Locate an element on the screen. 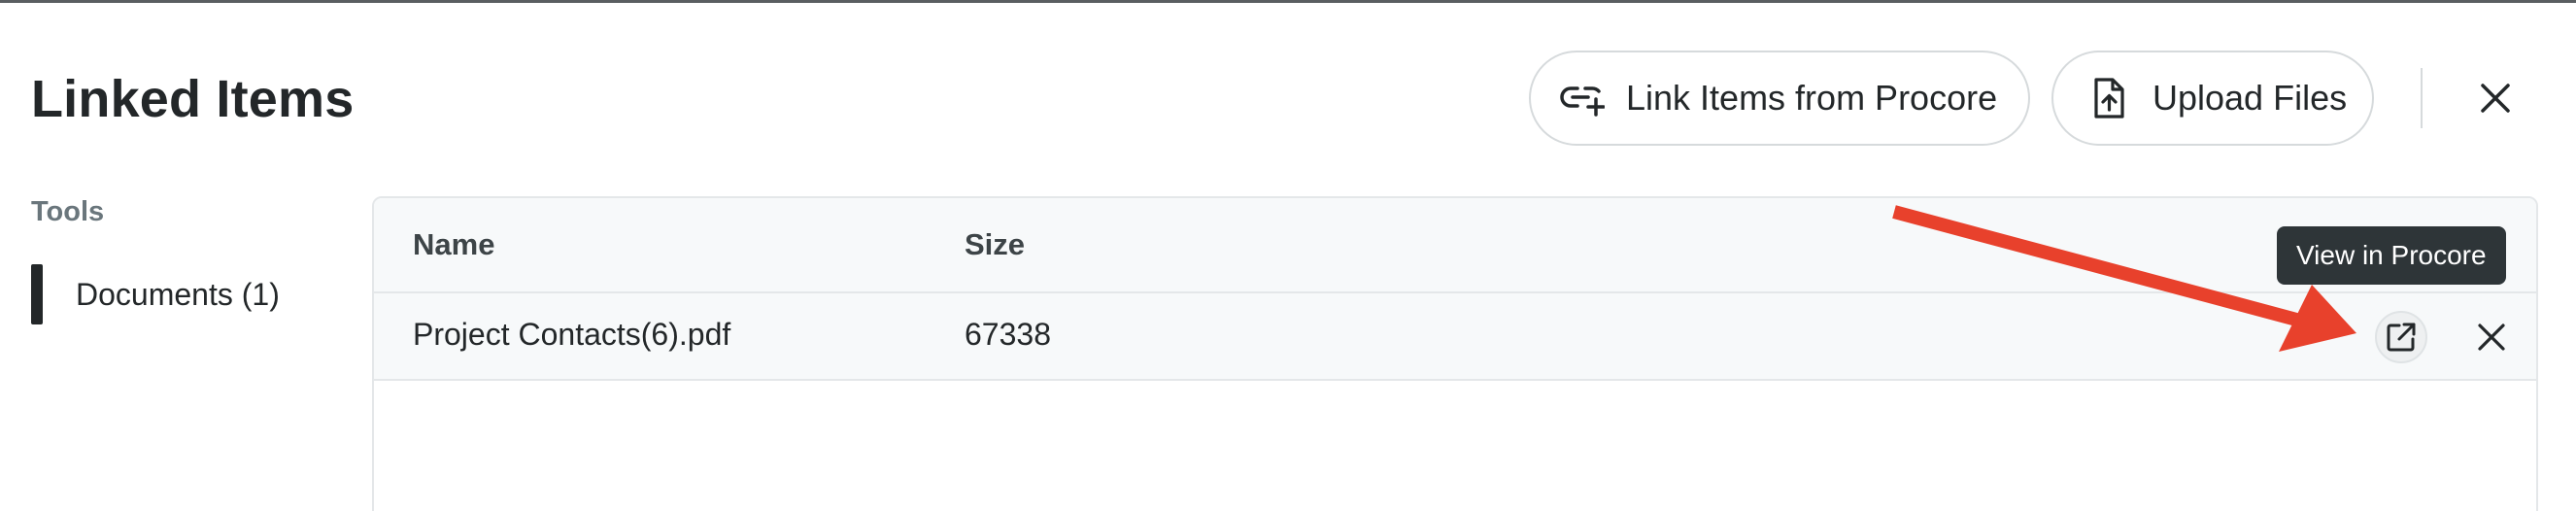 This screenshot has height=511, width=2576. close-modal-button is located at coordinates (2495, 98).